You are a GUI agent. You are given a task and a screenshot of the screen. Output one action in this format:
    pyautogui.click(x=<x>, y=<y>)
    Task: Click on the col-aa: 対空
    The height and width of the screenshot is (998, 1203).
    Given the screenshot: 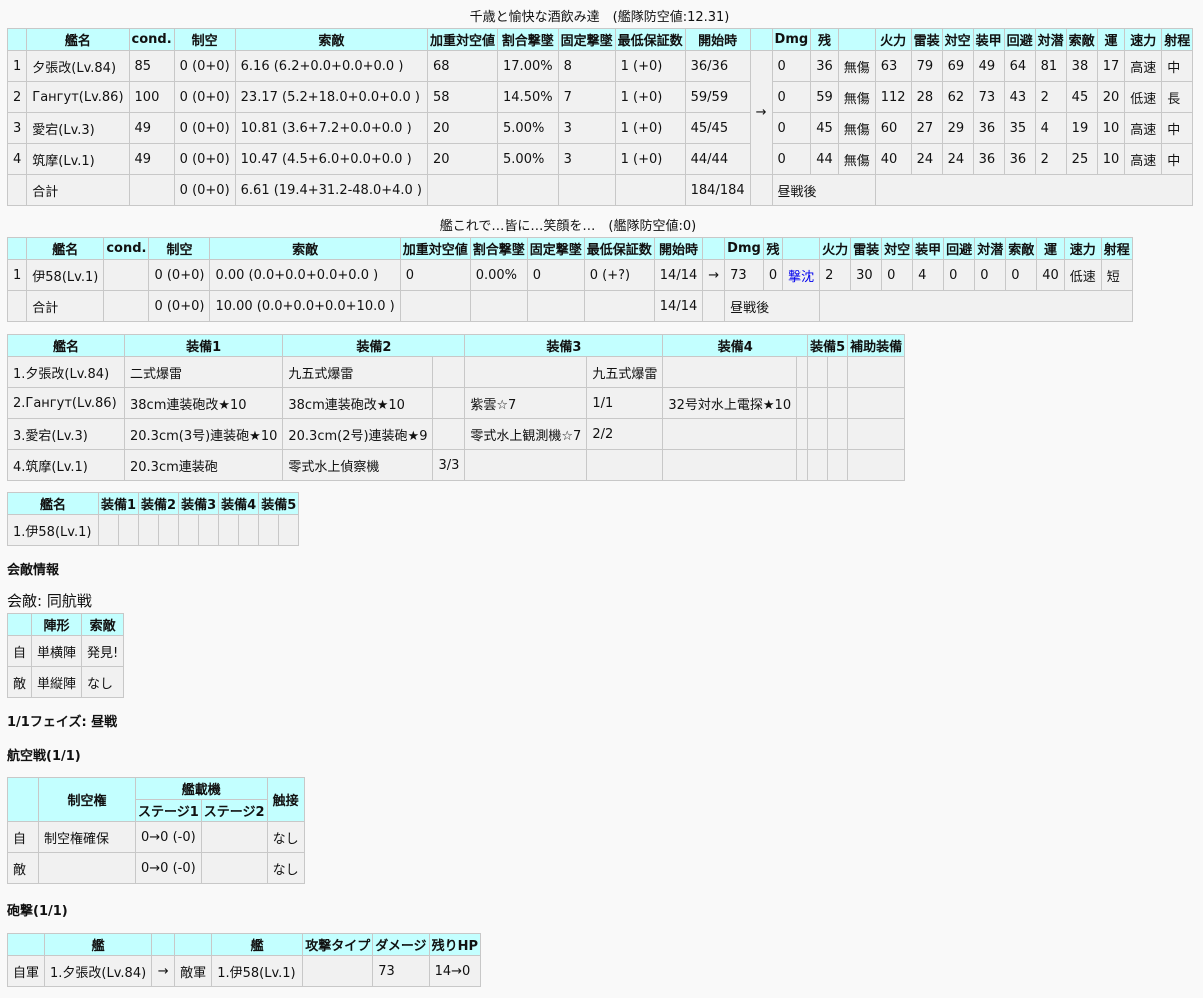 What is the action you would take?
    pyautogui.click(x=957, y=39)
    